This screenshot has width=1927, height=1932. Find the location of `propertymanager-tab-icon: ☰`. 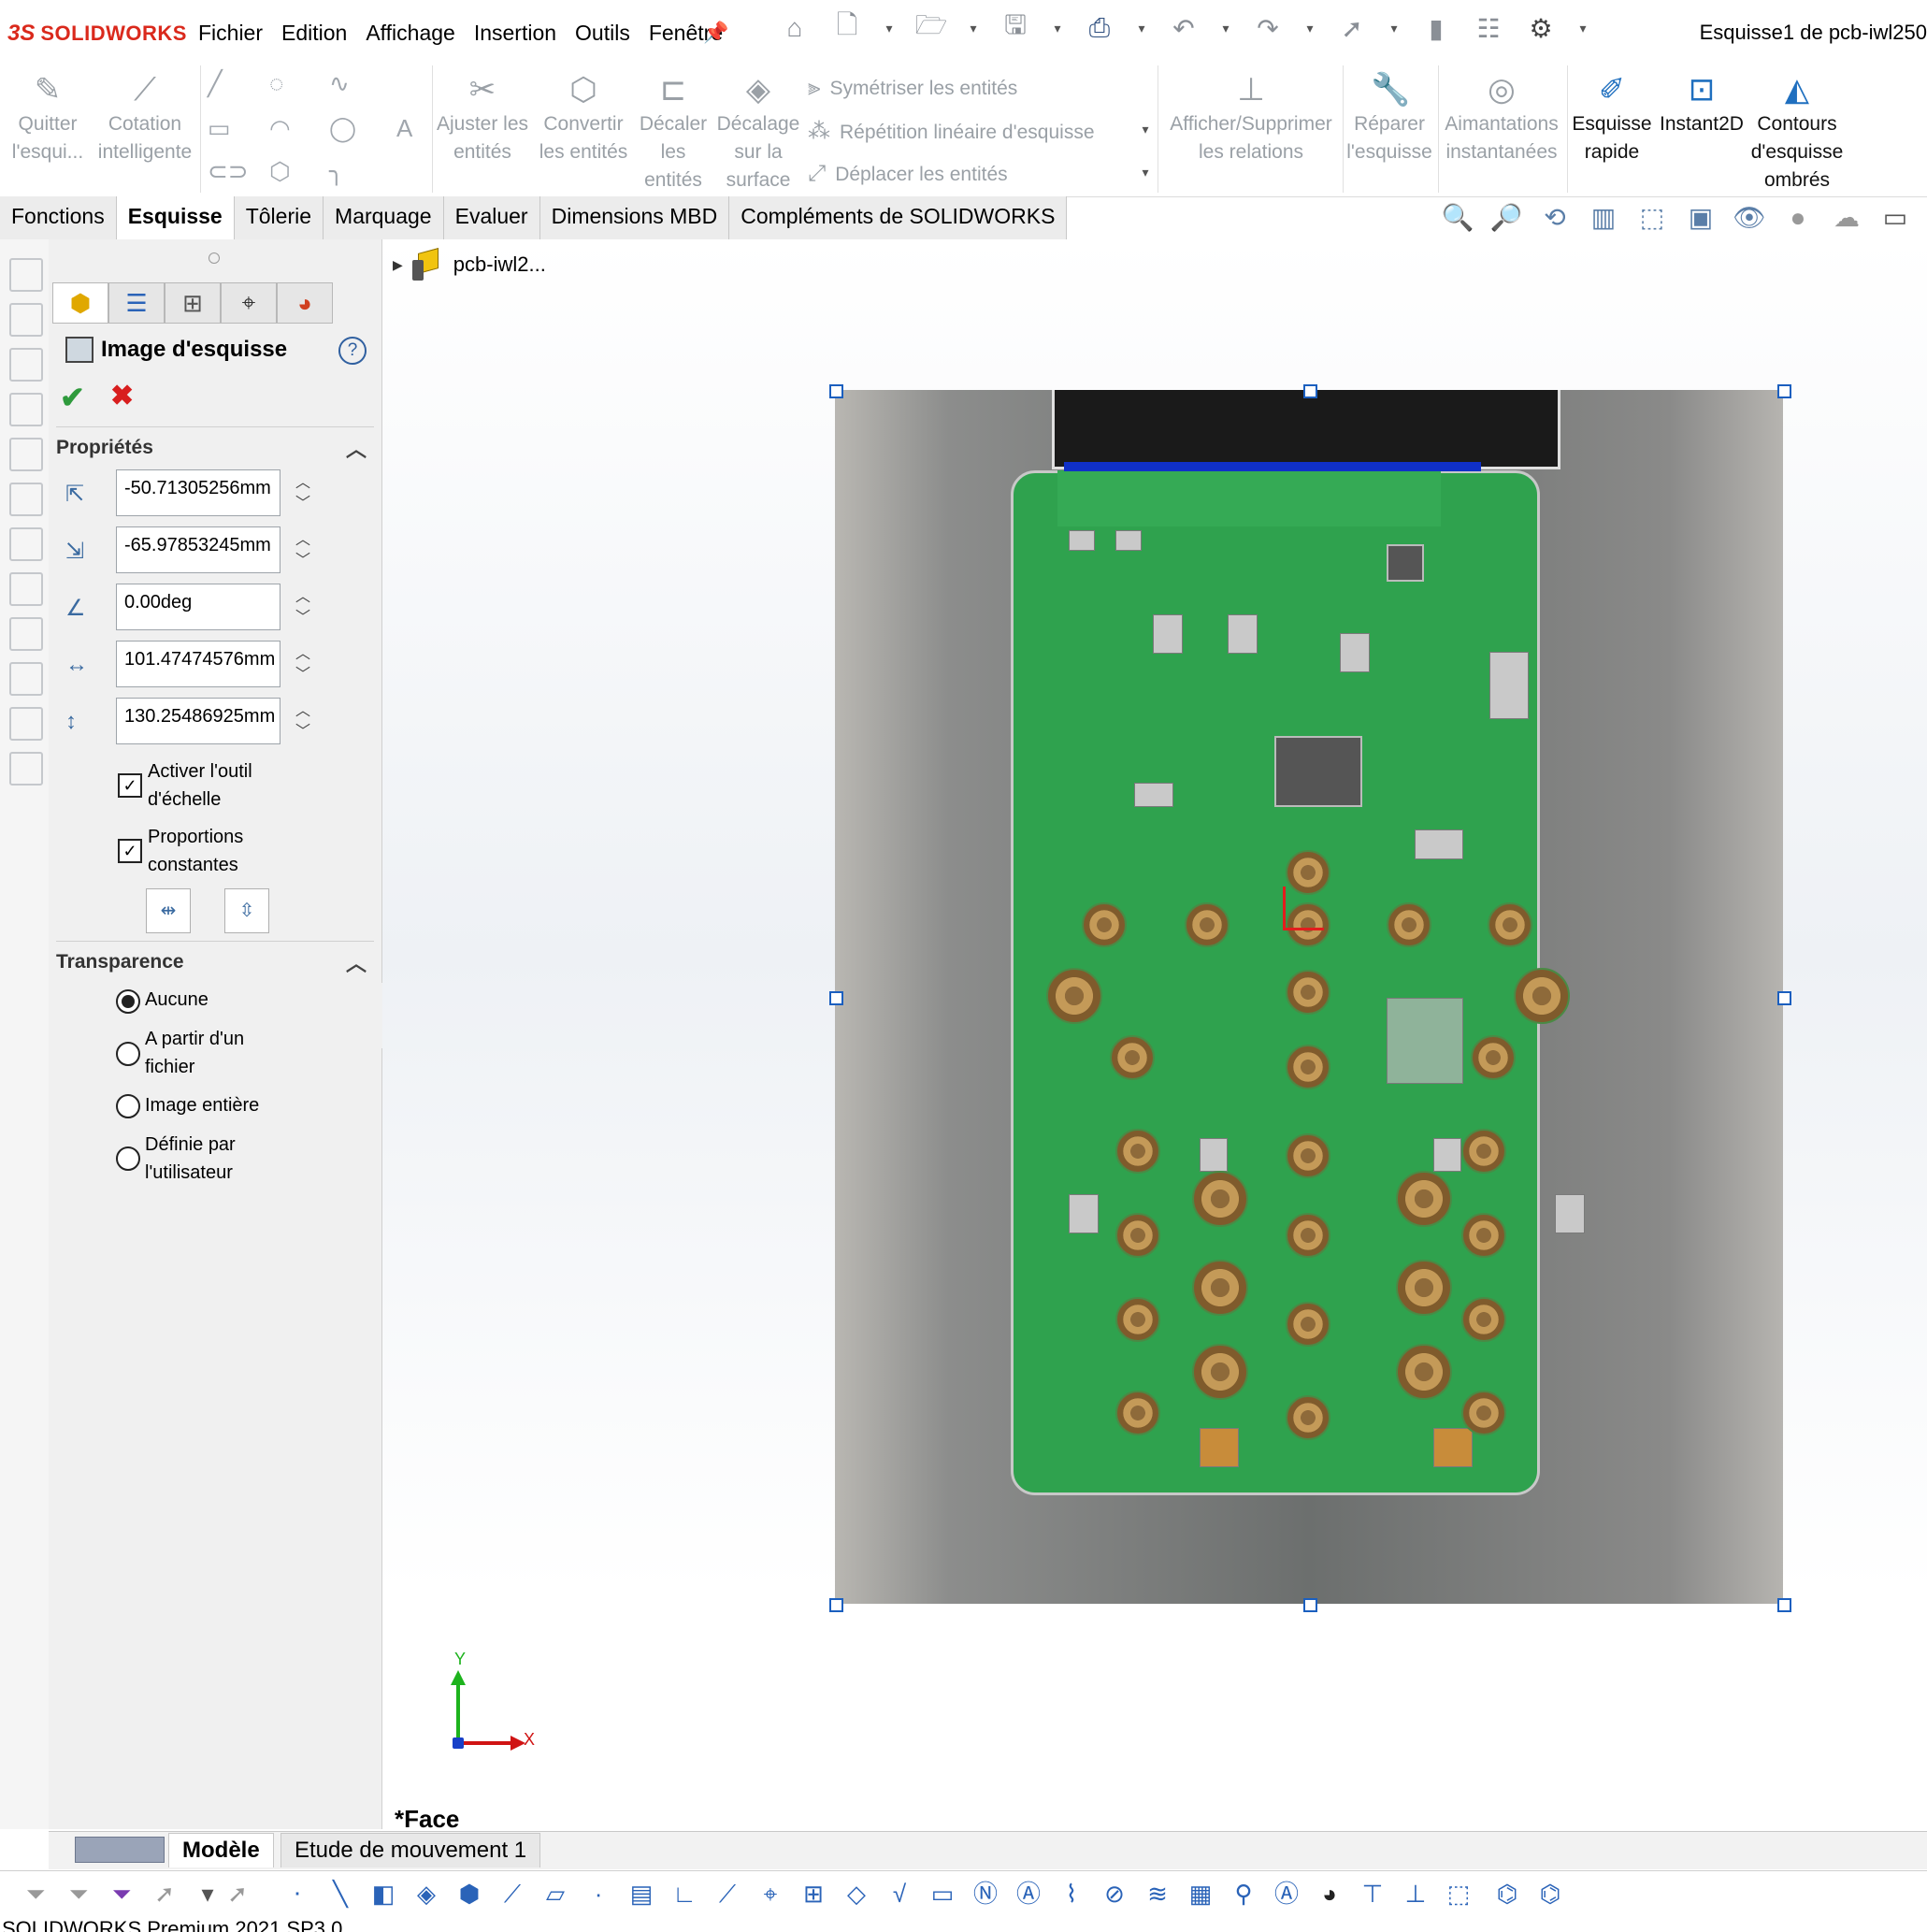

propertymanager-tab-icon: ☰ is located at coordinates (137, 303).